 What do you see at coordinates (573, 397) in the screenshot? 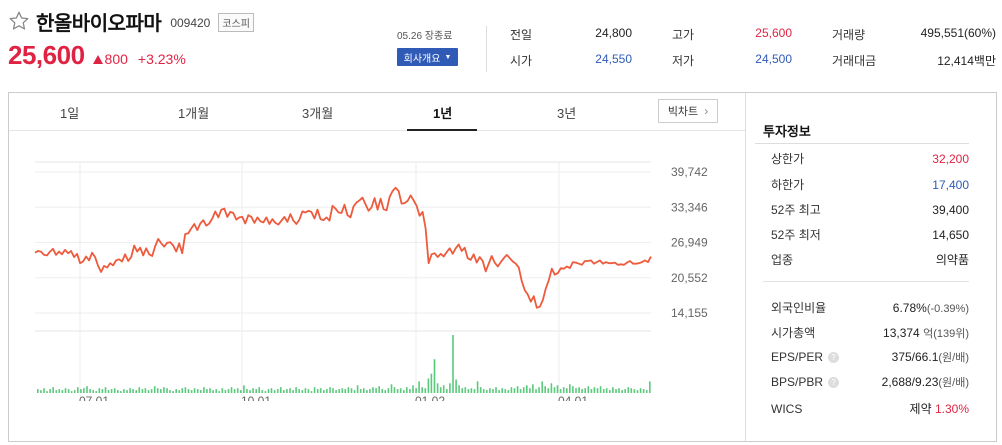
I see `x-tick-label: 04.01` at bounding box center [573, 397].